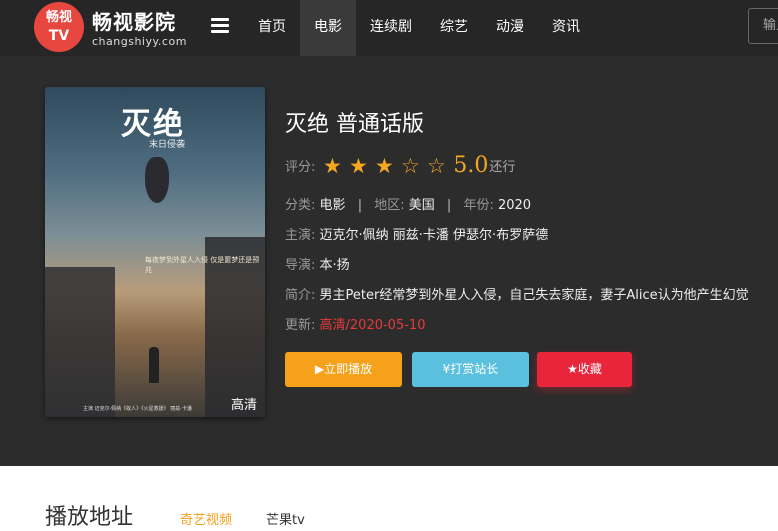 The width and height of the screenshot is (778, 531). I want to click on nav-movies: 电影, so click(328, 28).